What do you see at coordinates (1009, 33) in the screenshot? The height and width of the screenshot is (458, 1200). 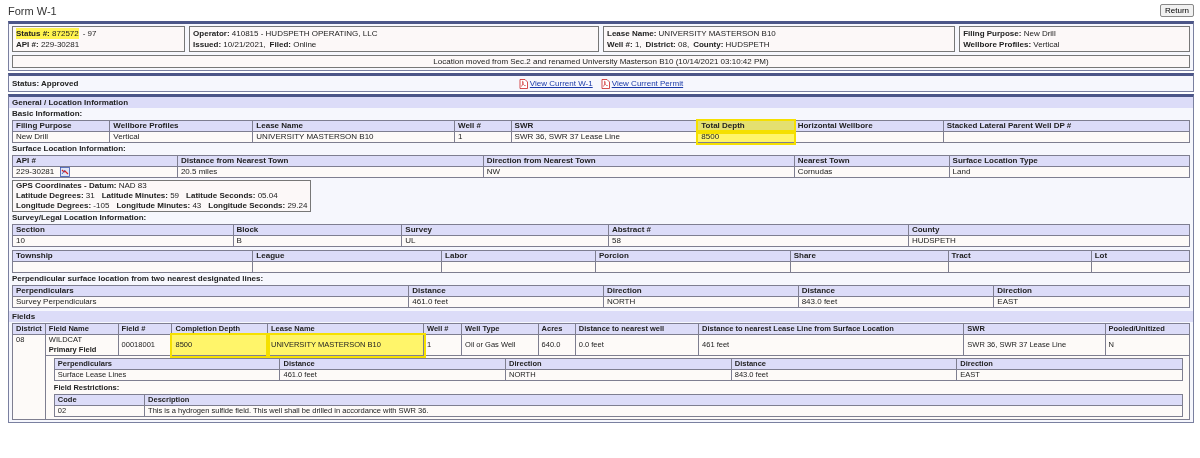 I see `info-text: Filing Purpose: New Drill` at bounding box center [1009, 33].